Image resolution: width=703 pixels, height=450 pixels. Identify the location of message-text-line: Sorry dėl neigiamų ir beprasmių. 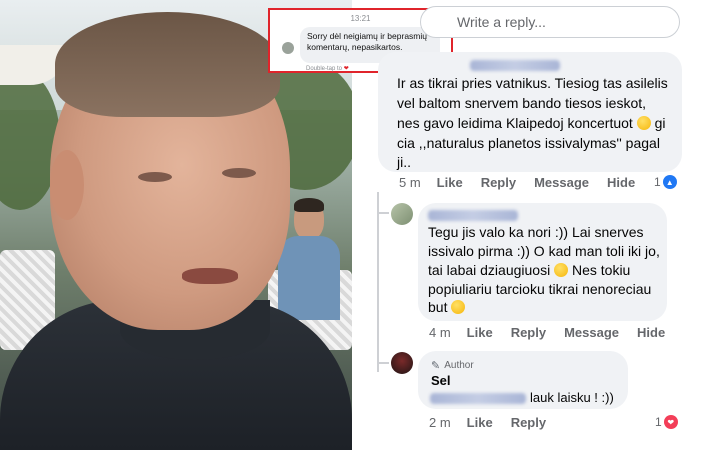
(367, 36).